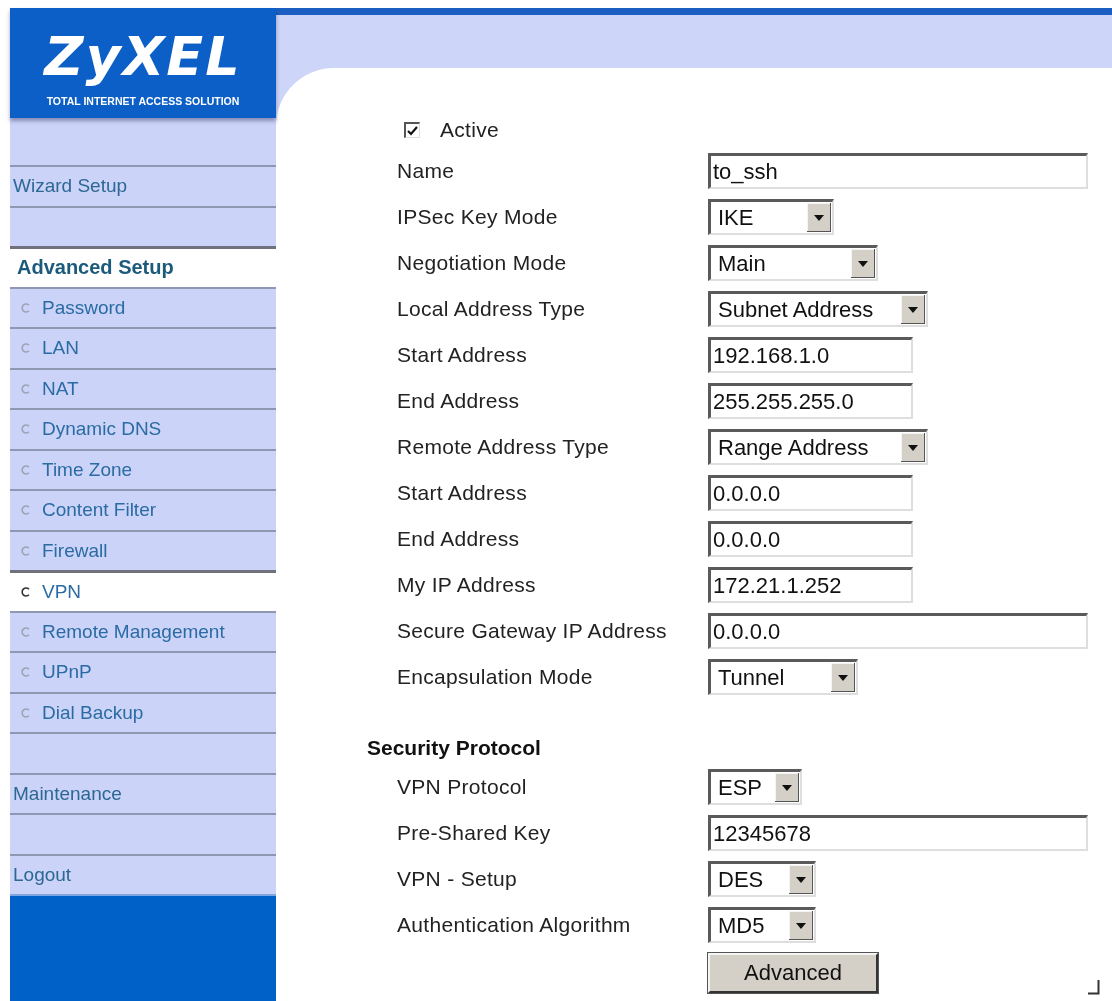 Image resolution: width=1112 pixels, height=1001 pixels. Describe the element at coordinates (467, 585) in the screenshot. I see `field-label: My IP Address` at that location.